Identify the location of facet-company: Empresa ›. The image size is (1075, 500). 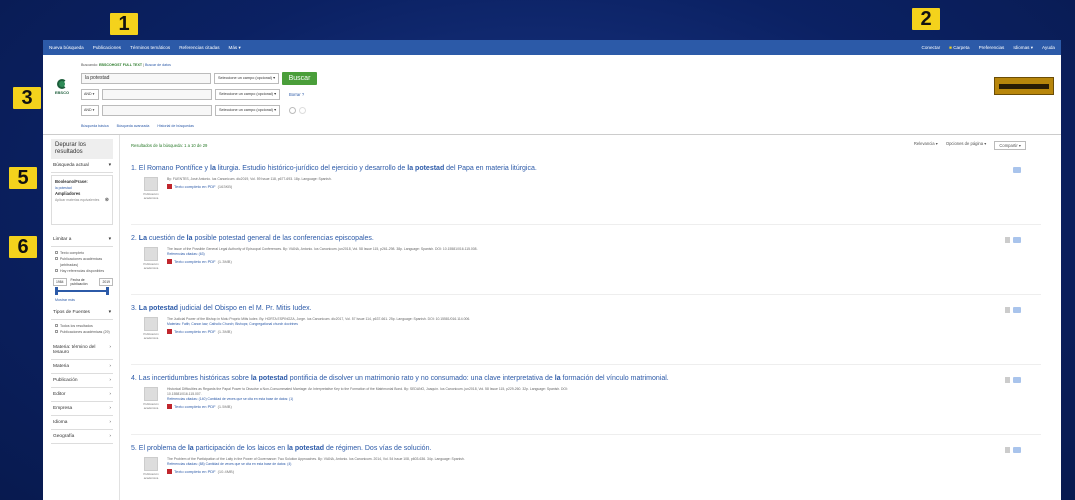
(82, 409).